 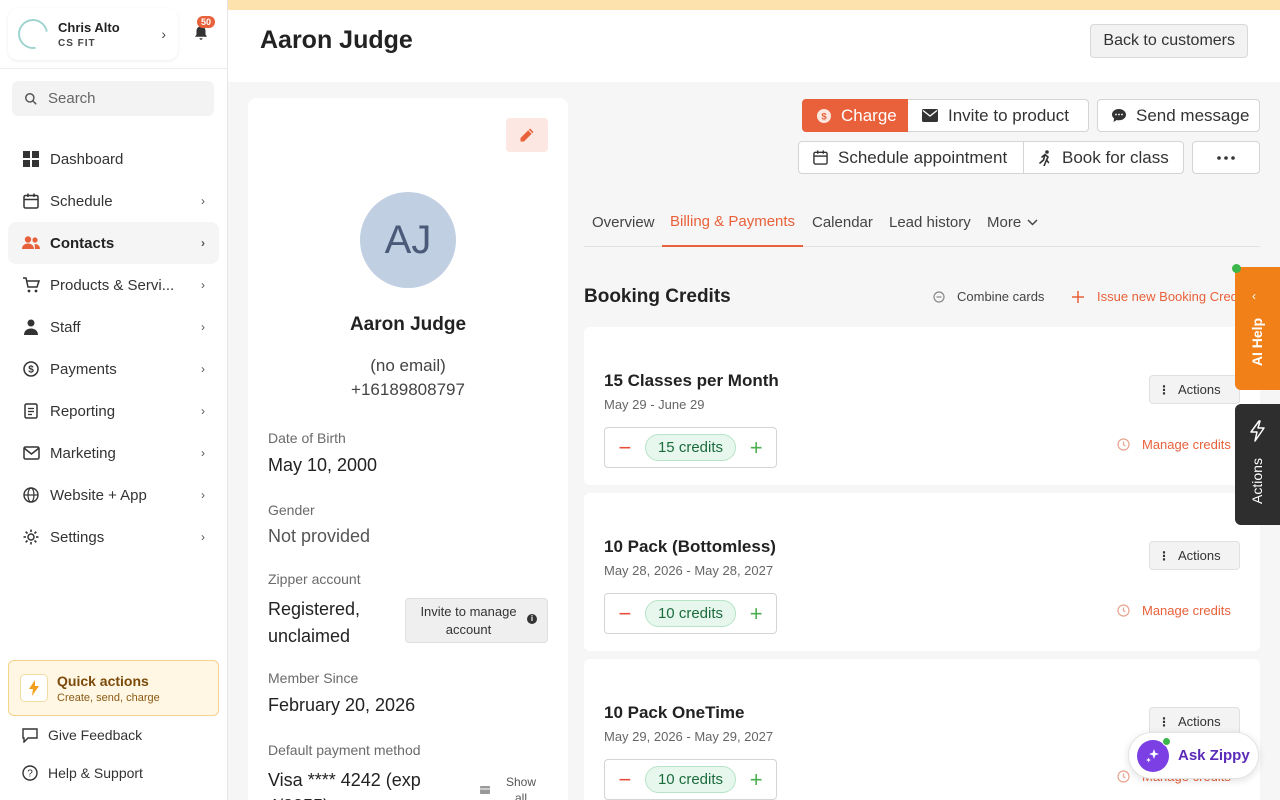 I want to click on actions-side-tab: Actions, so click(x=1257, y=464).